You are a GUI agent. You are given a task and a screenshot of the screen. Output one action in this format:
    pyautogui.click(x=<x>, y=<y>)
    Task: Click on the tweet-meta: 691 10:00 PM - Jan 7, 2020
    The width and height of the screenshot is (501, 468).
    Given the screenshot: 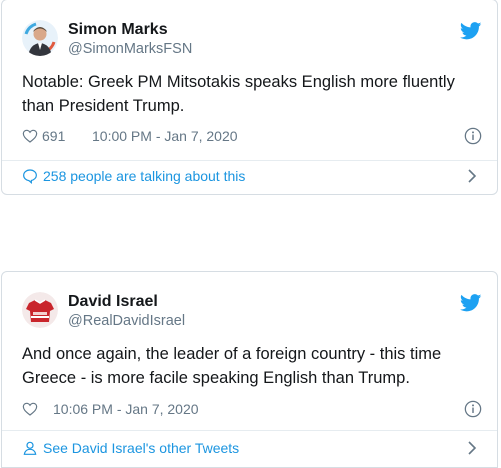 What is the action you would take?
    pyautogui.click(x=252, y=137)
    